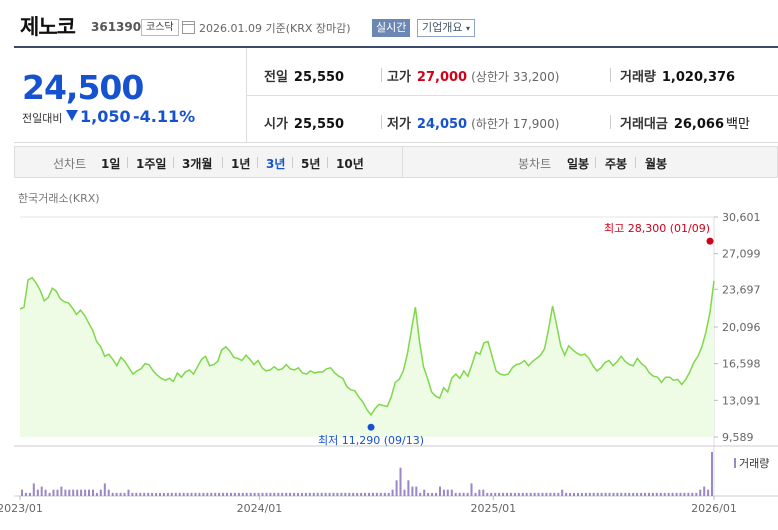 This screenshot has width=778, height=530. Describe the element at coordinates (130, 95) in the screenshot. I see `current-price-panel: 24,500 전일대비 1,050 -4.11%` at that location.